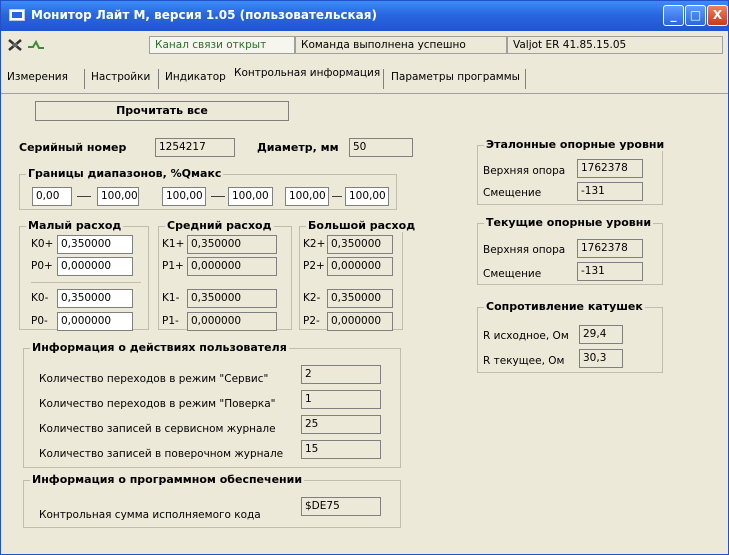 The image size is (729, 555). I want to click on service-mode-count-field: 2, so click(341, 374).